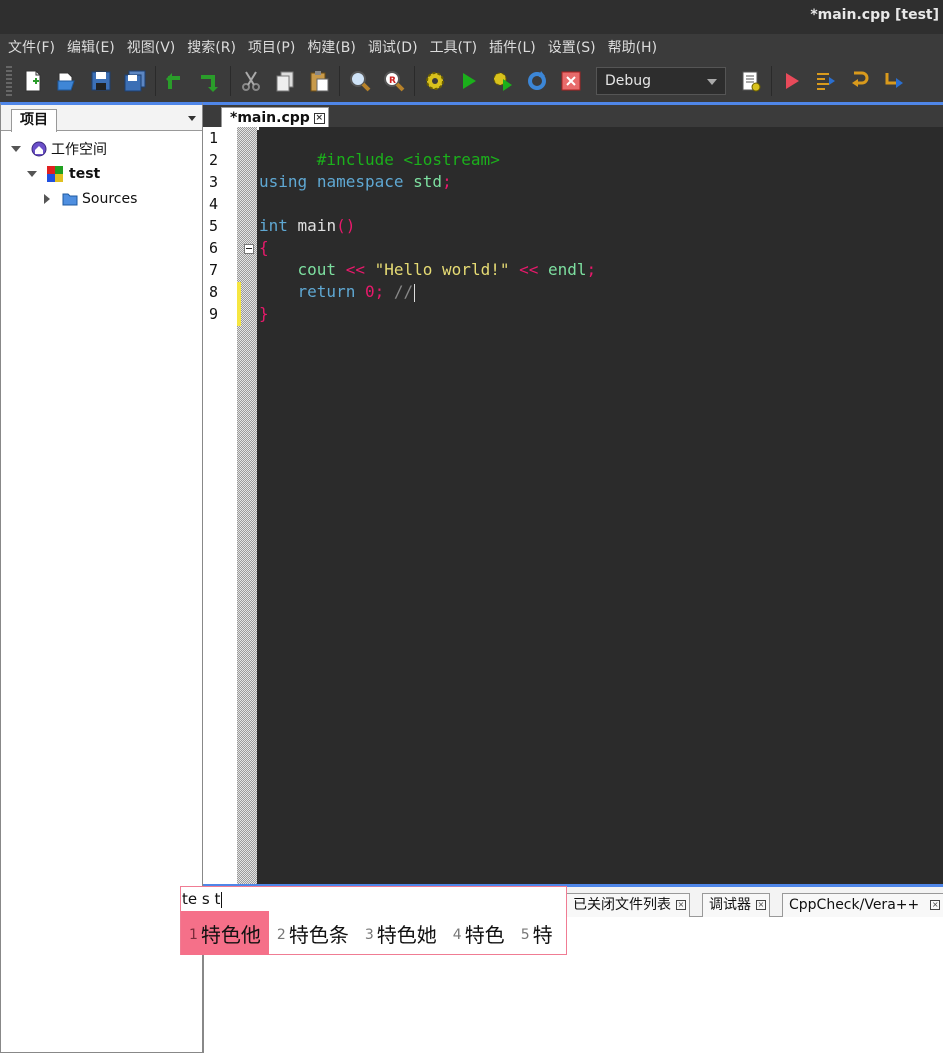  I want to click on line-number: 8, so click(214, 292).